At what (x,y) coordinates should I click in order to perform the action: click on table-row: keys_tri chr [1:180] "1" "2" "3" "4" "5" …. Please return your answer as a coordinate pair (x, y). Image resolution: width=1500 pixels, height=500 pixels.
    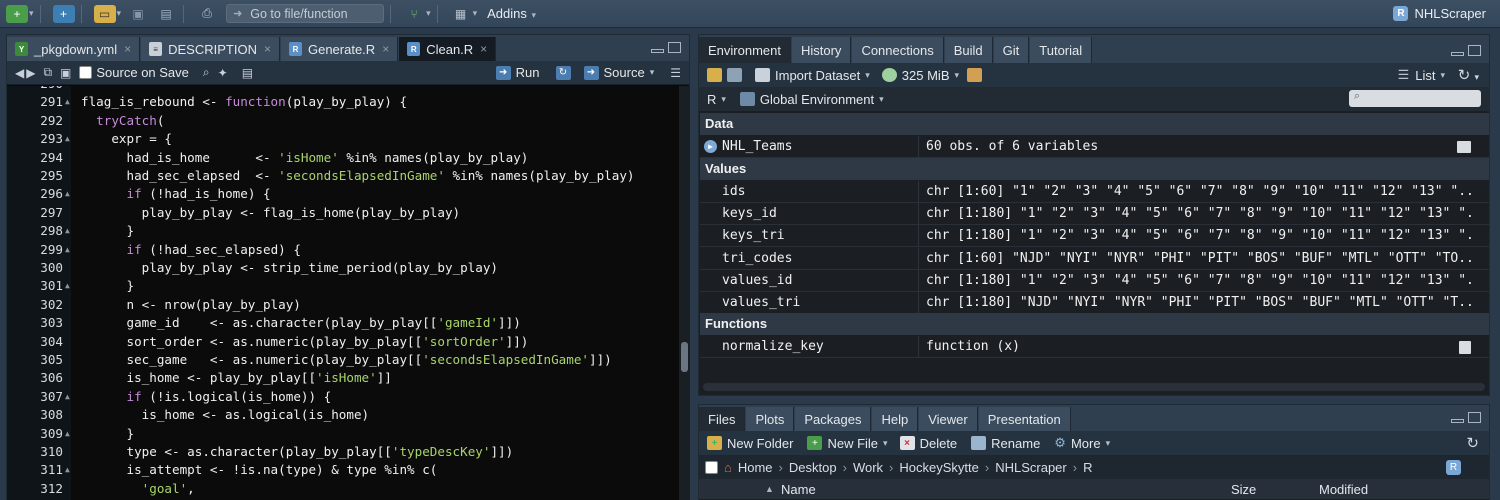
    Looking at the image, I should click on (1094, 236).